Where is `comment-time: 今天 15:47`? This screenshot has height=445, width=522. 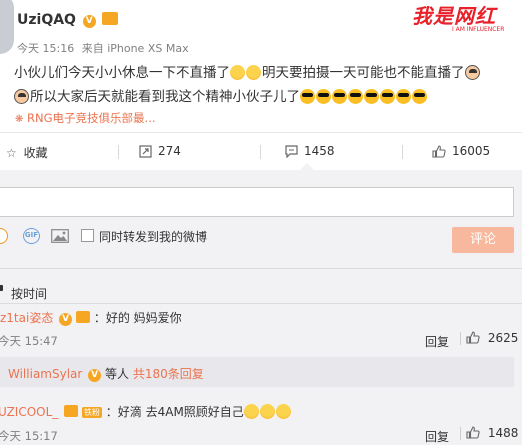
comment-time: 今天 15:47 is located at coordinates (29, 341).